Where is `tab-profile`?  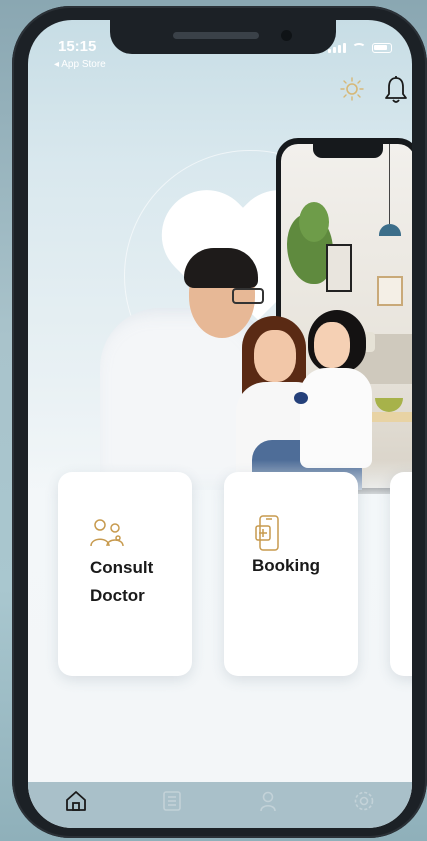 tab-profile is located at coordinates (268, 801).